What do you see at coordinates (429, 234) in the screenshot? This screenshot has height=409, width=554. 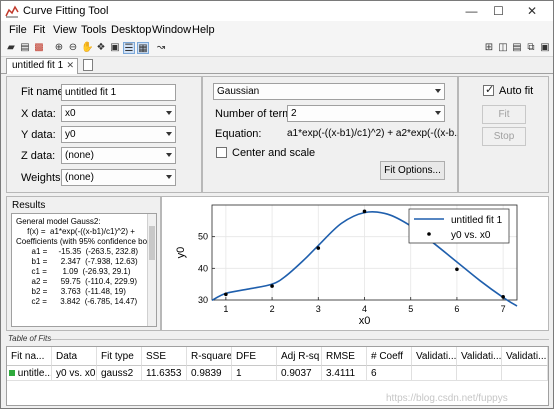 I see `legend-point-swatch` at bounding box center [429, 234].